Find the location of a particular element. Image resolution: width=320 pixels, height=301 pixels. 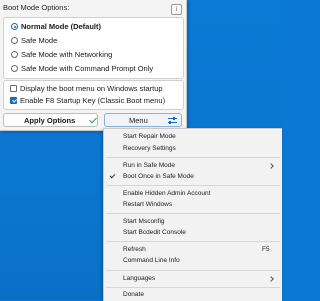

checkbox-label: Display the boot menu on Windows startup is located at coordinates (91, 88).